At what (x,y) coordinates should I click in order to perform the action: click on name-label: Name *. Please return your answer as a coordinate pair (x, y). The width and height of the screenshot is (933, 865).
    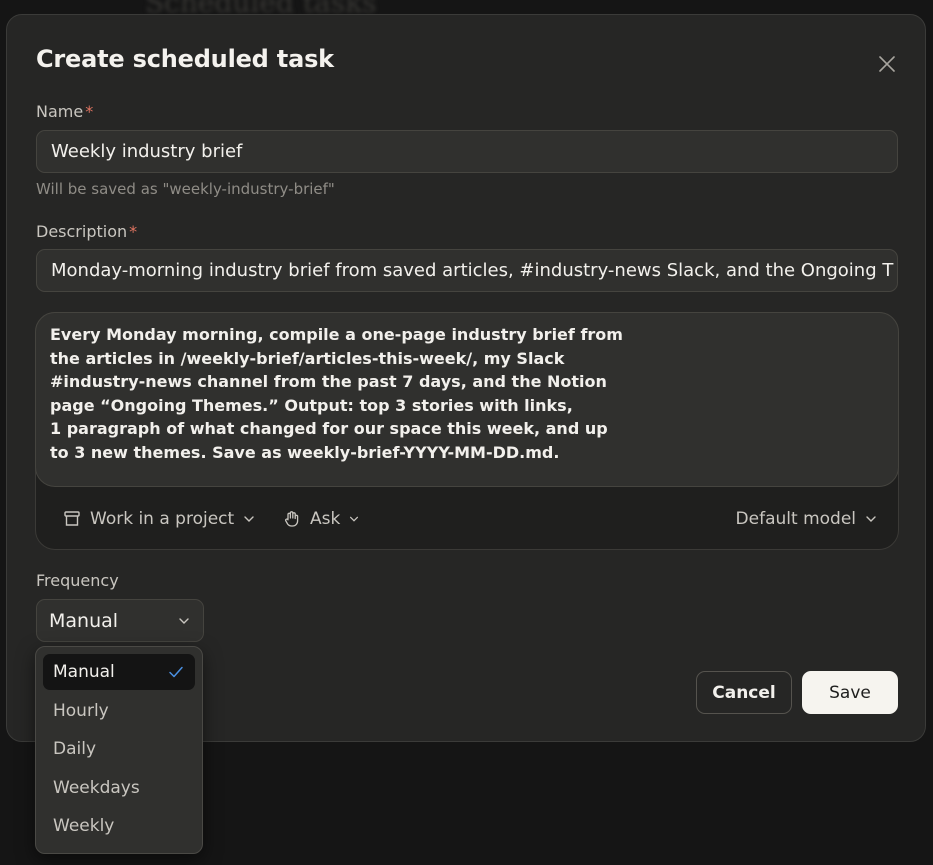
    Looking at the image, I should click on (64, 111).